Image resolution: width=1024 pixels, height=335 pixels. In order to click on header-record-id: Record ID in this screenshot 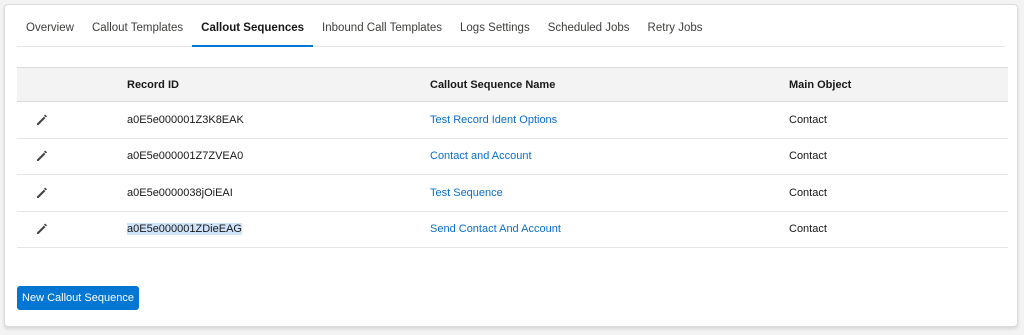, I will do `click(278, 84)`.